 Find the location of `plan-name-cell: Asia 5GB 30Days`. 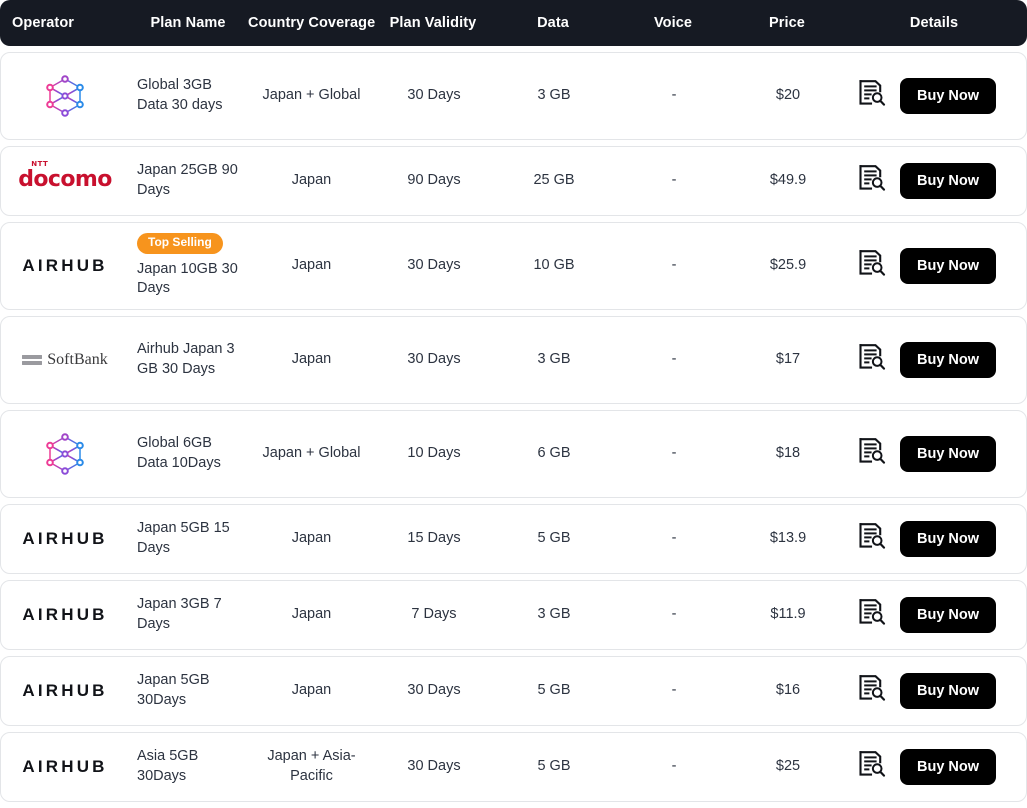

plan-name-cell: Asia 5GB 30Days is located at coordinates (189, 766).